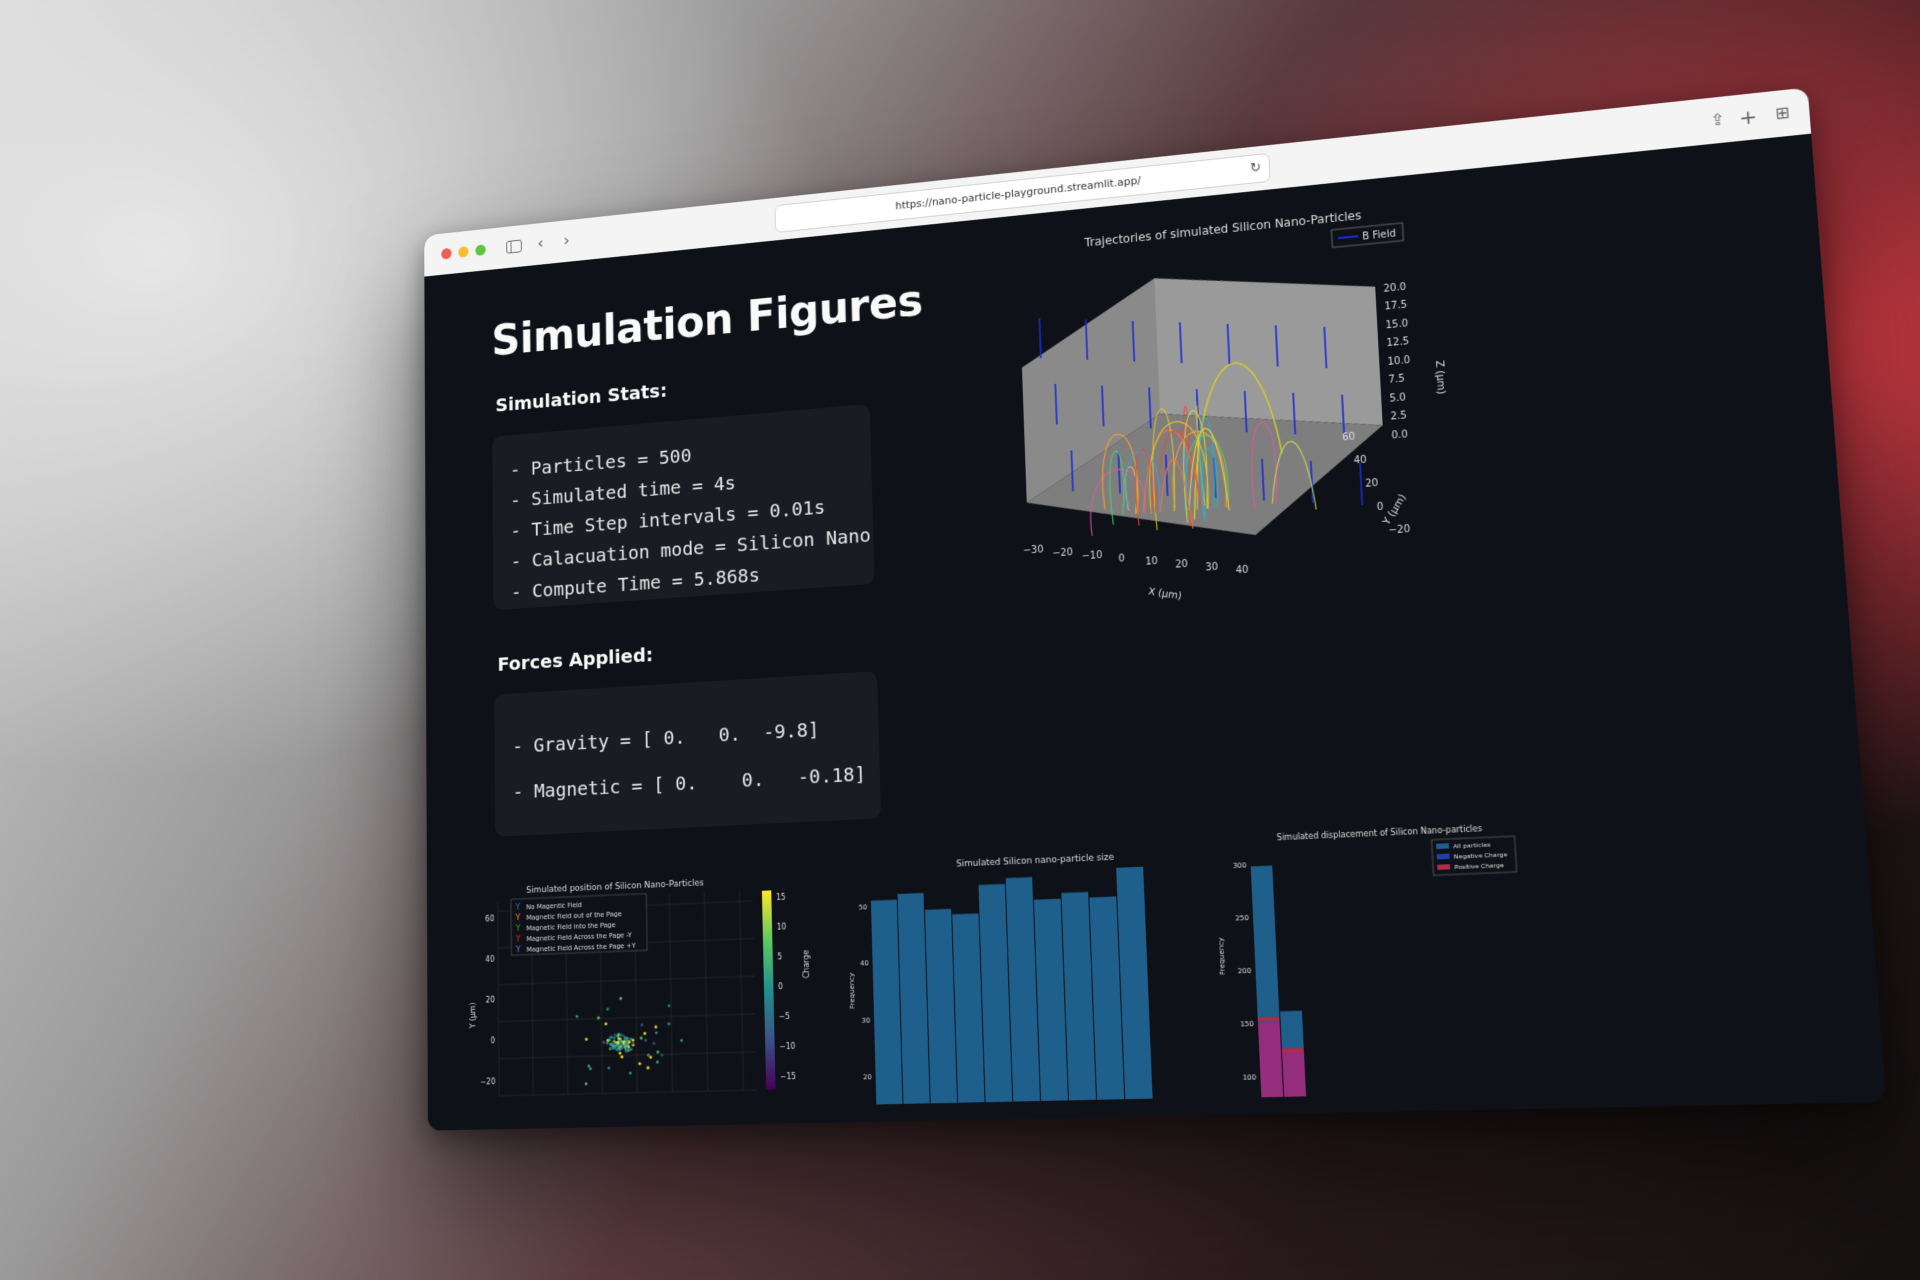 The image size is (1920, 1280). What do you see at coordinates (1717, 119) in the screenshot?
I see `share-icon: ⇪` at bounding box center [1717, 119].